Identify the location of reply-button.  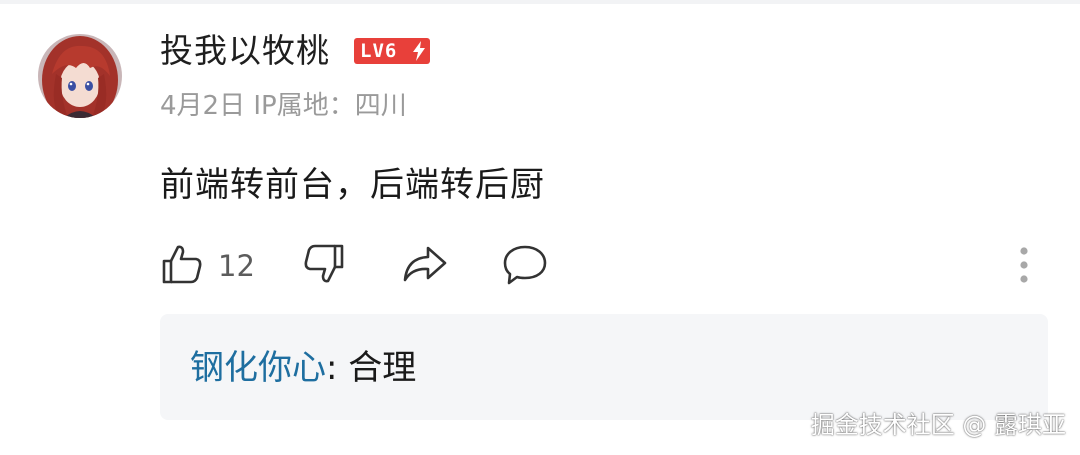
(525, 267).